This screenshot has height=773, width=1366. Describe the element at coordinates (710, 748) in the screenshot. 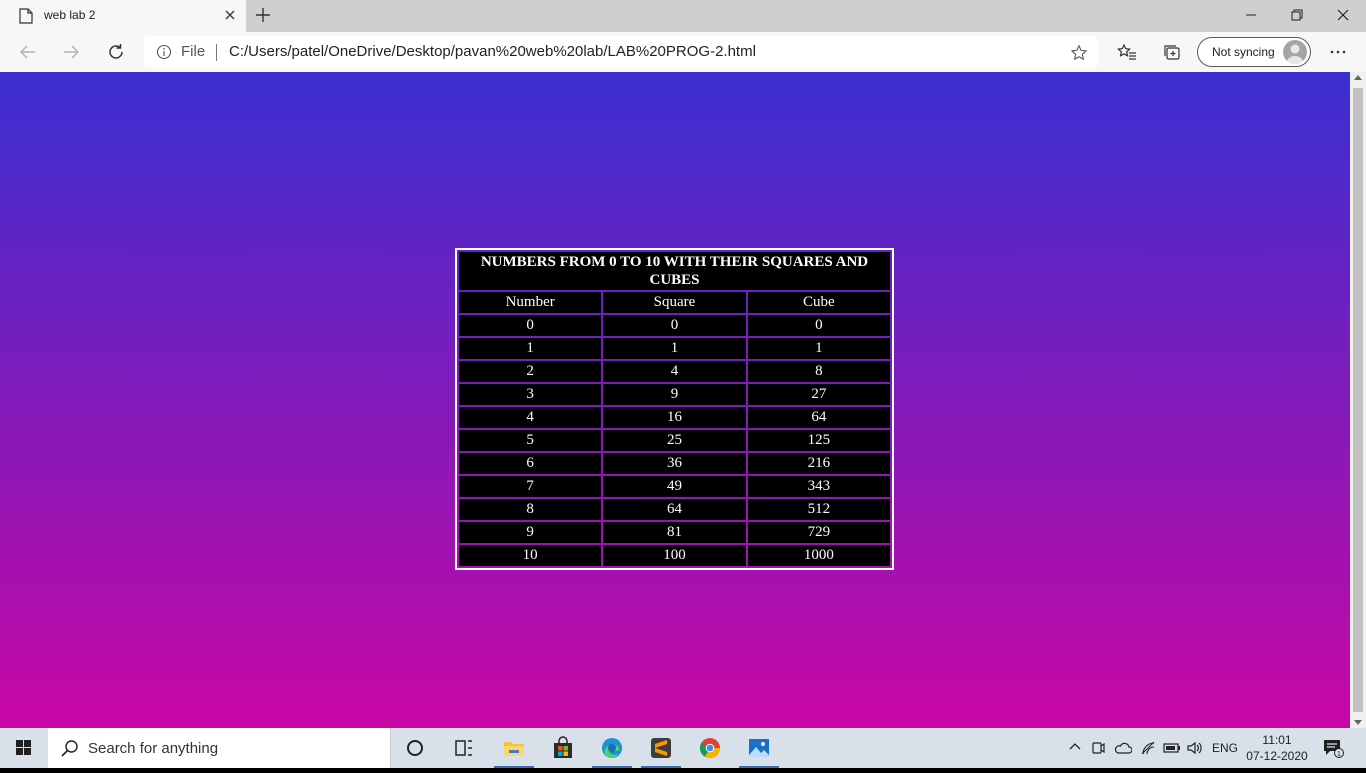

I see `chrome-icon` at that location.